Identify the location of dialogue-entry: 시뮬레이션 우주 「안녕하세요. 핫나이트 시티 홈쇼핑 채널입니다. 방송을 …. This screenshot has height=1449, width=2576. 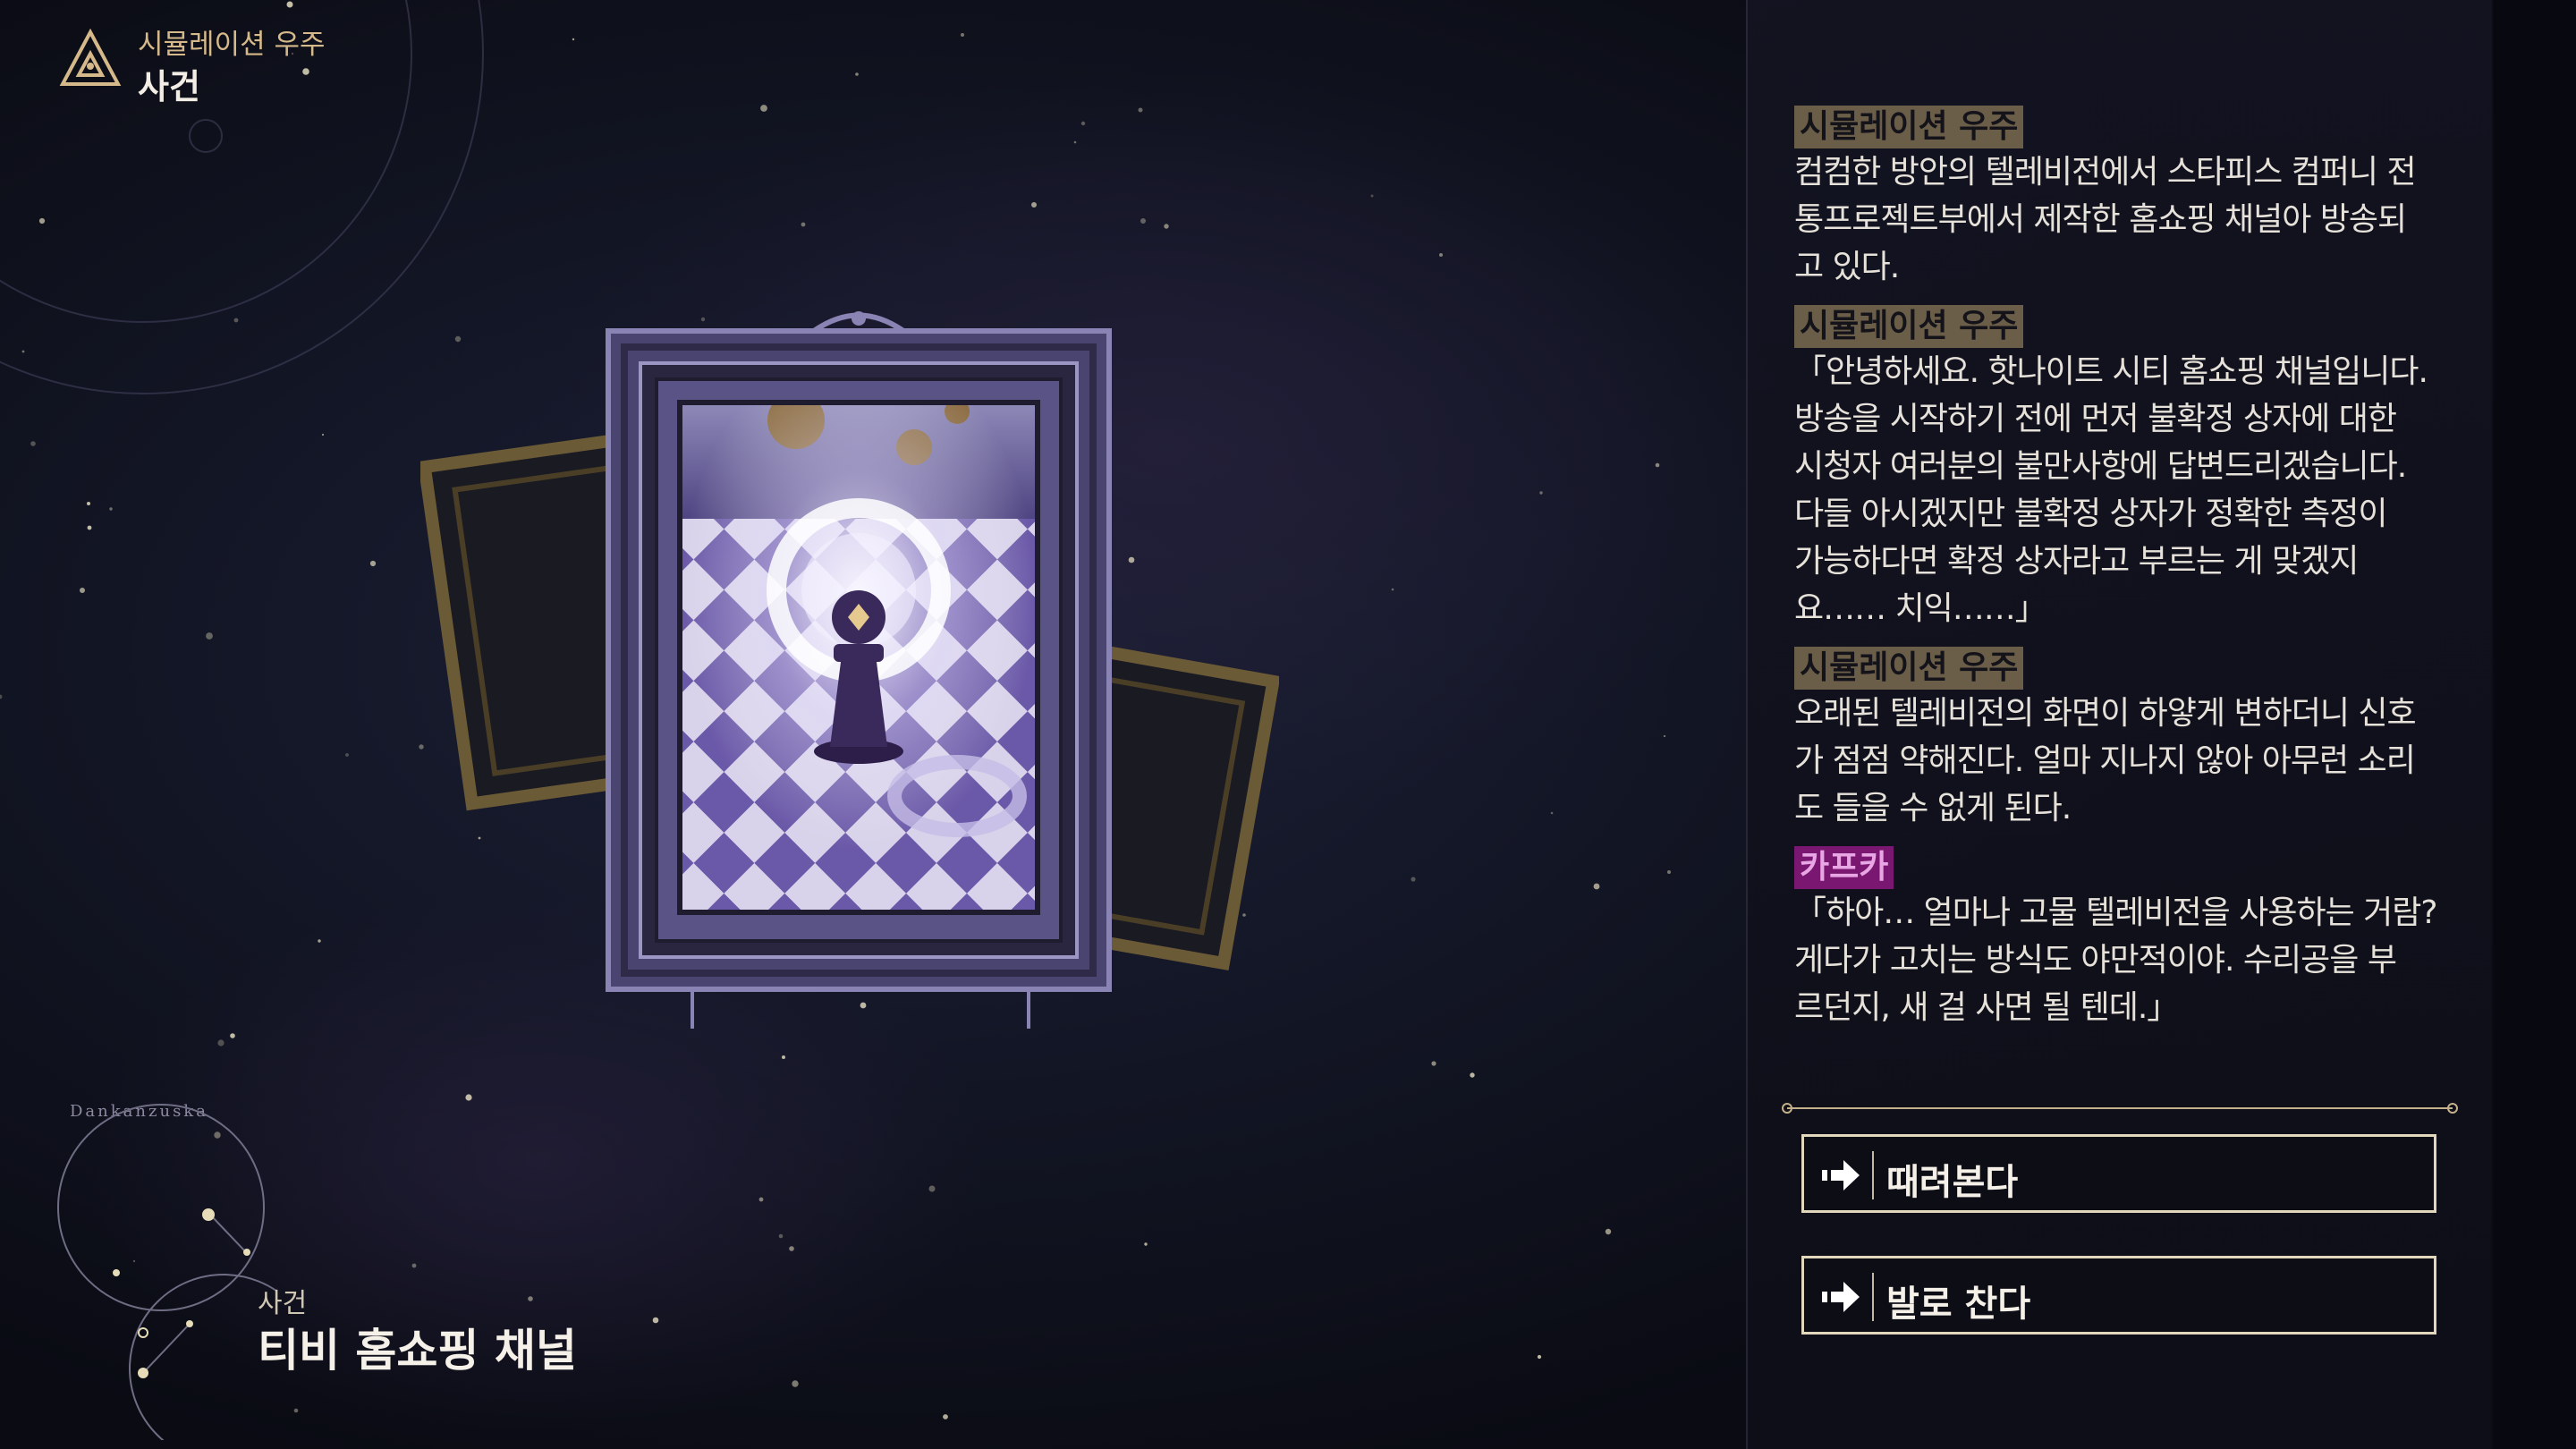
(2125, 468).